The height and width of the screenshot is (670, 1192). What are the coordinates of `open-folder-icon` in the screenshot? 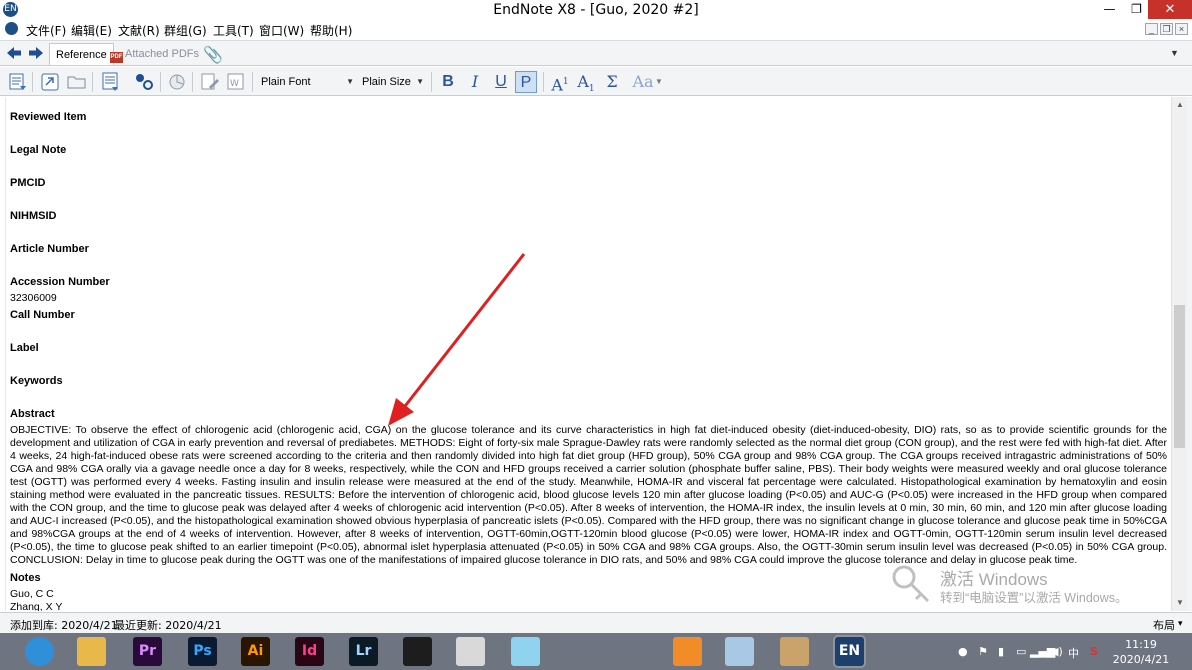 It's located at (77, 82).